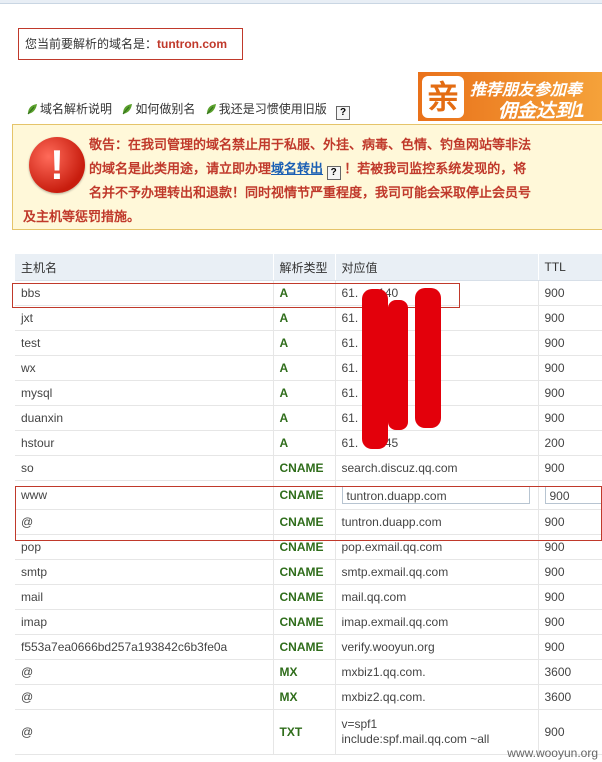  What do you see at coordinates (304, 732) in the screenshot?
I see `type-cell: TXT` at bounding box center [304, 732].